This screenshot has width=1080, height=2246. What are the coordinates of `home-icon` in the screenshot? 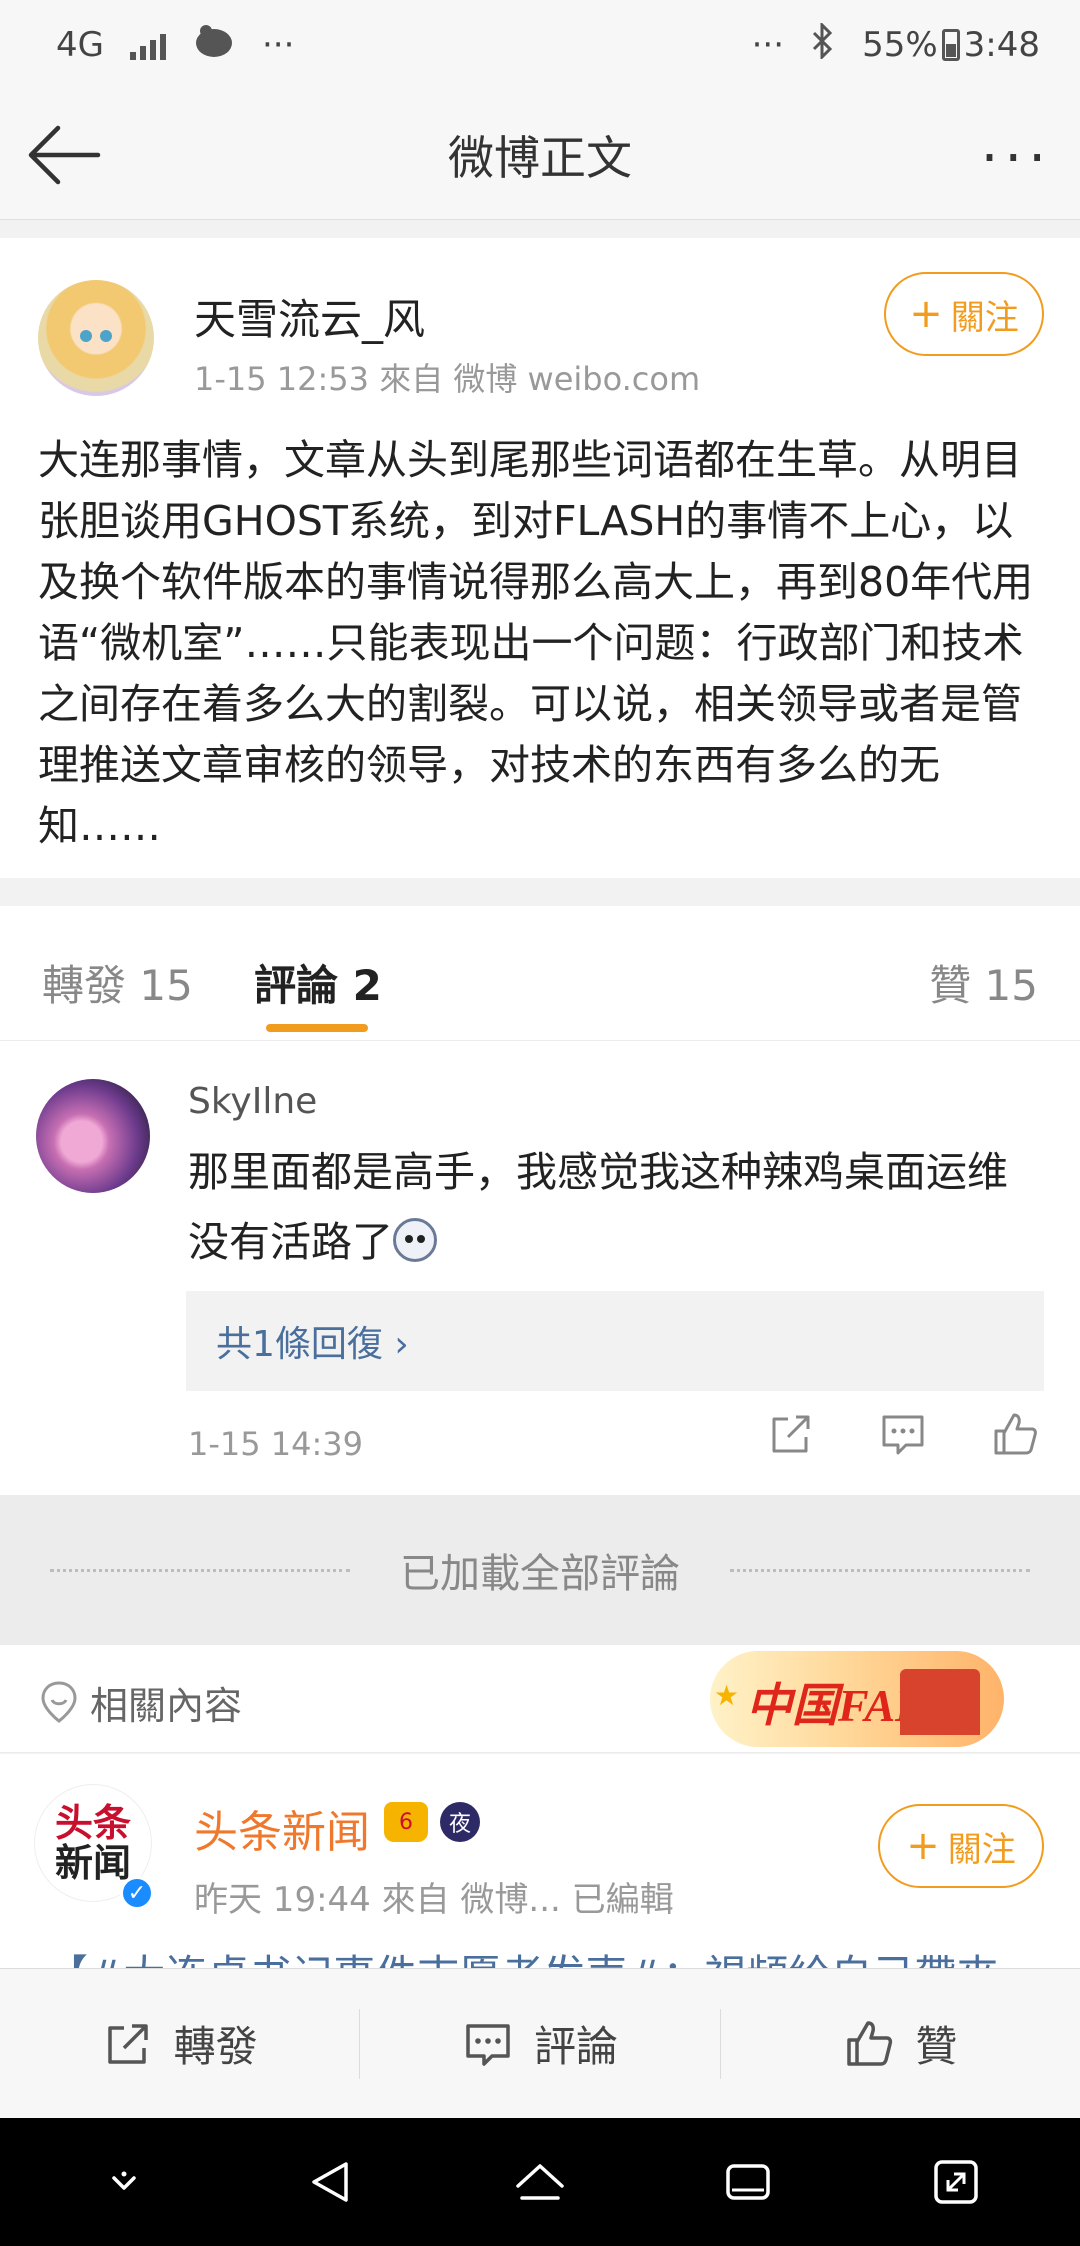 It's located at (540, 2182).